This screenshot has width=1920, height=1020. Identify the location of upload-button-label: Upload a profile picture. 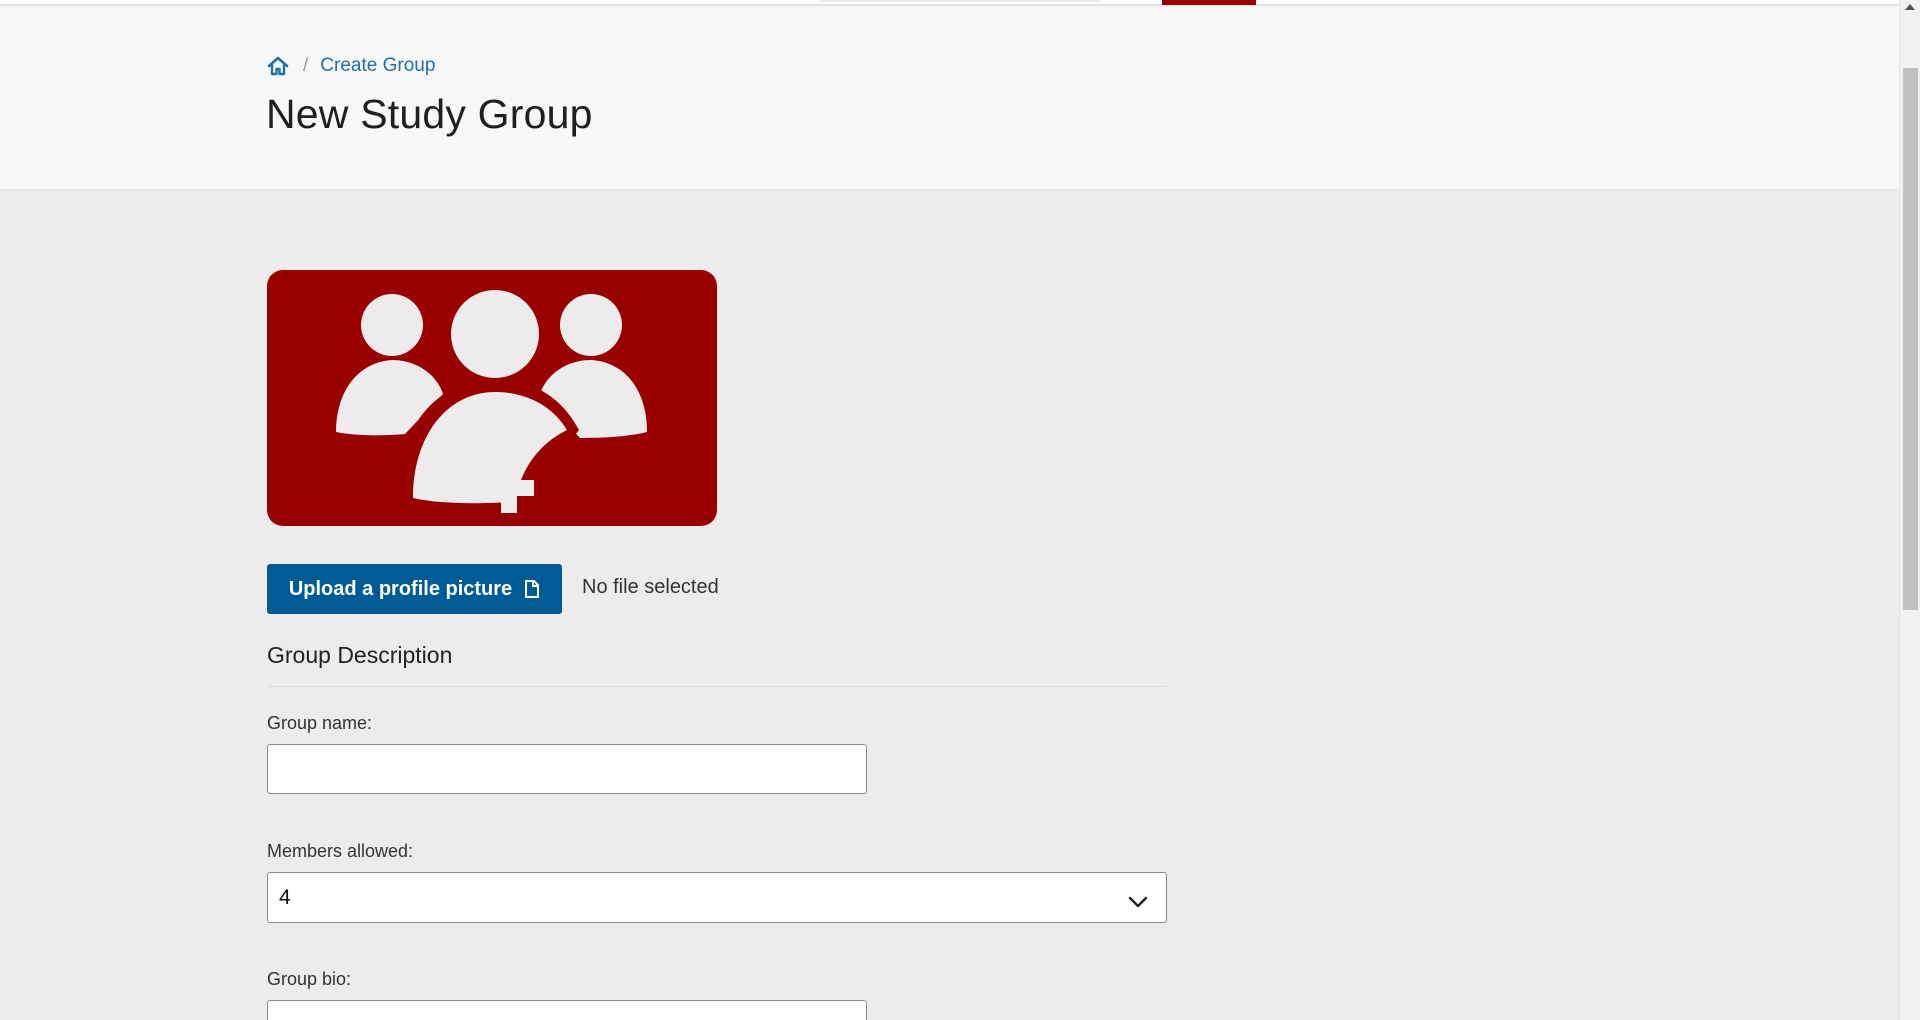
(400, 588).